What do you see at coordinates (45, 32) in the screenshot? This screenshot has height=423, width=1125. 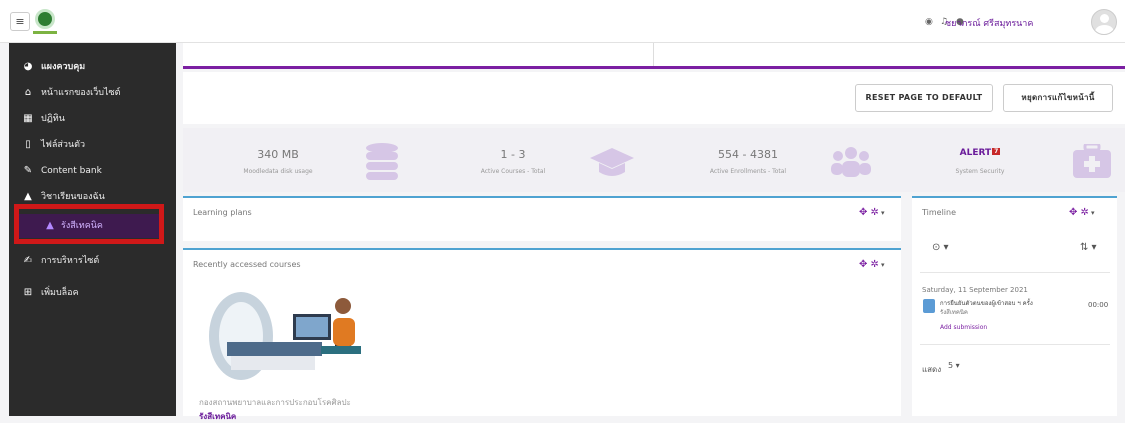 I see `site-logo-underline` at bounding box center [45, 32].